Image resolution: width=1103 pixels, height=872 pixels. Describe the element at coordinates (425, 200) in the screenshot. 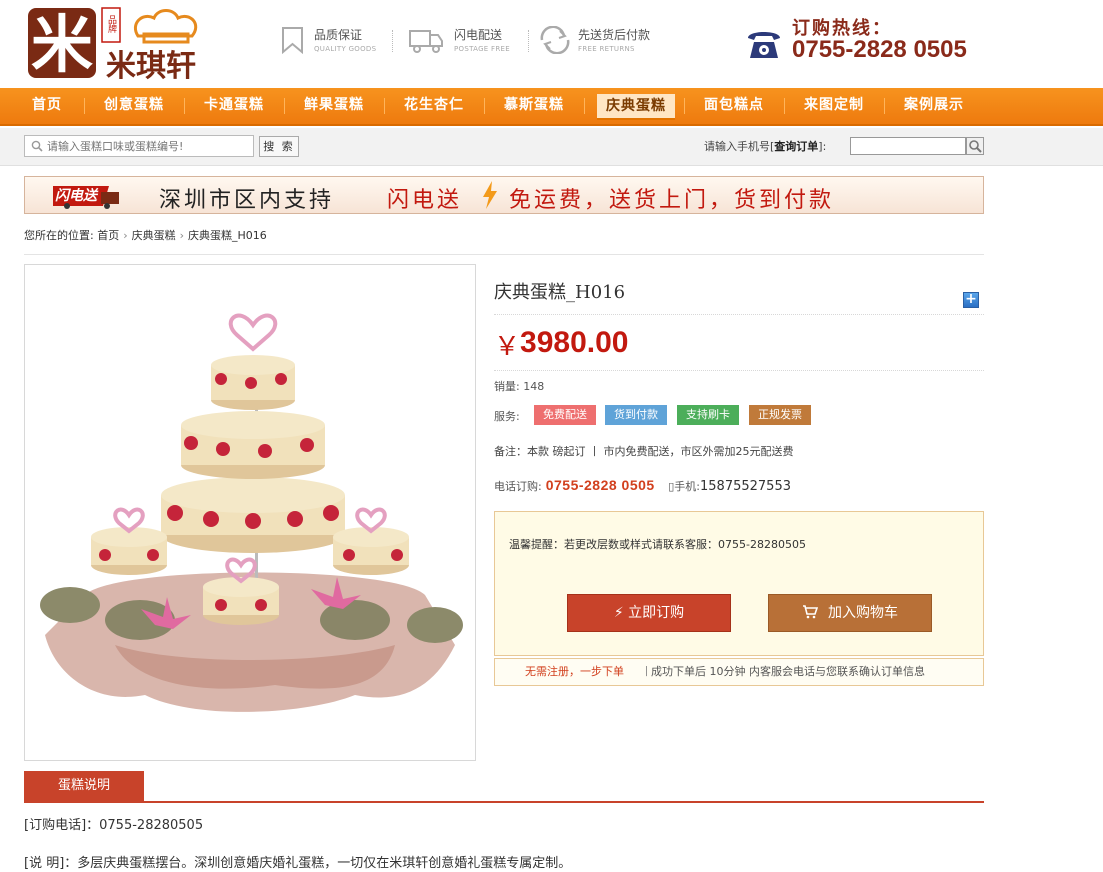

I see `banner-text-2: 闪电送` at that location.